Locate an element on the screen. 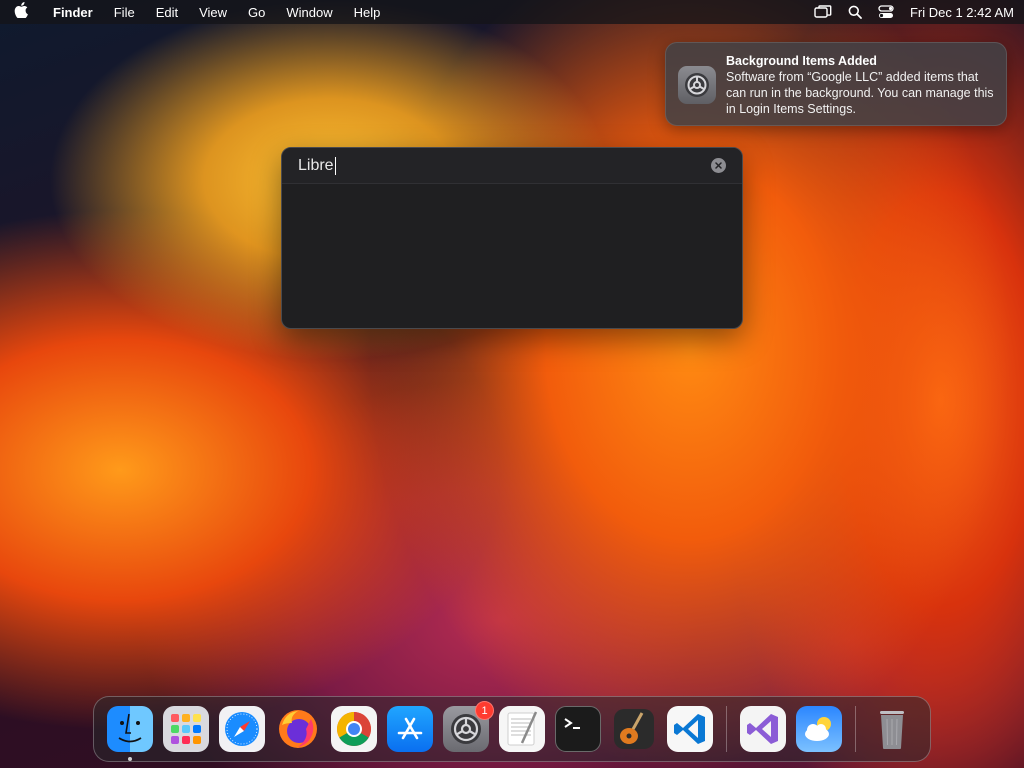 Image resolution: width=1024 pixels, height=768 pixels. chrome-icon is located at coordinates (354, 729).